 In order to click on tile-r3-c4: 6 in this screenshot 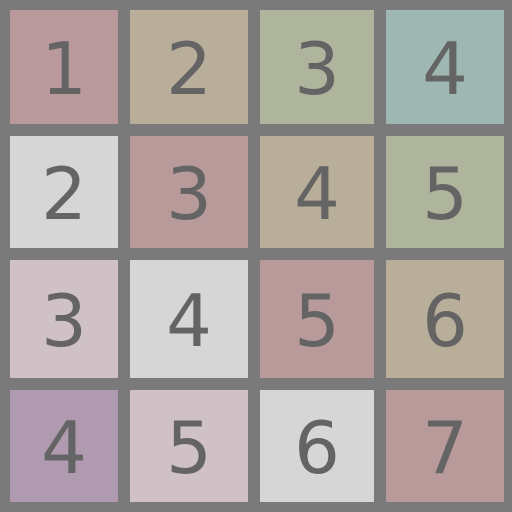, I will do `click(445, 319)`.